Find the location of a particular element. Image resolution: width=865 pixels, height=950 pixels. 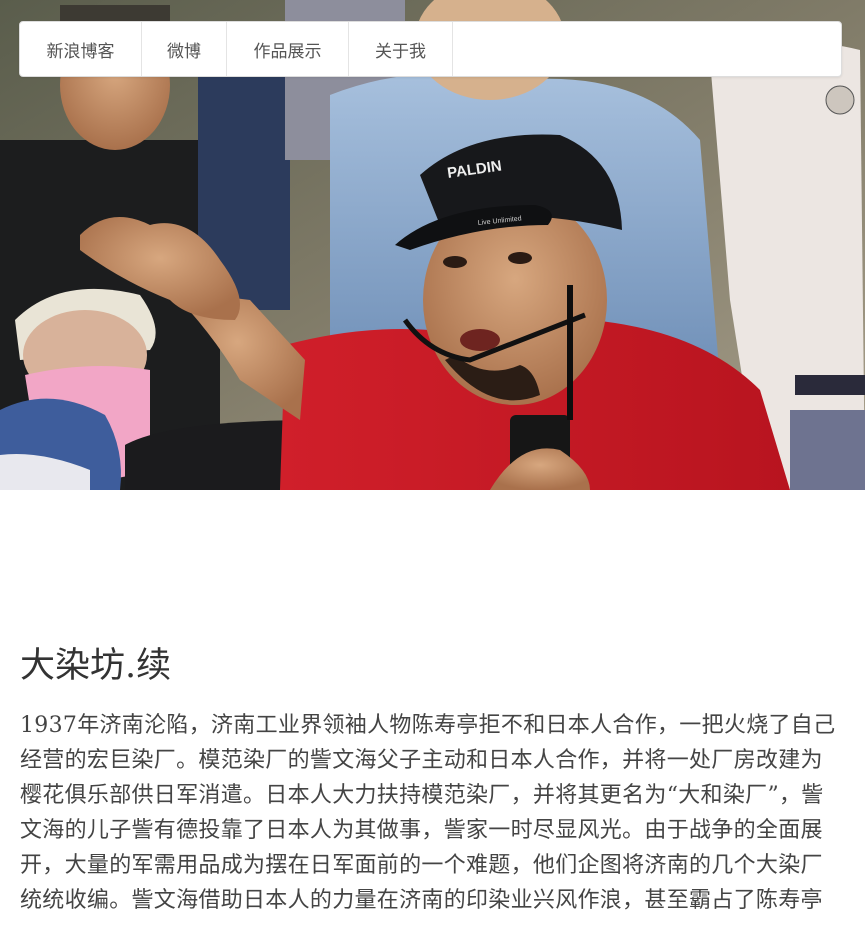

nav-item-sina-blog: 新浪博客 is located at coordinates (81, 49).